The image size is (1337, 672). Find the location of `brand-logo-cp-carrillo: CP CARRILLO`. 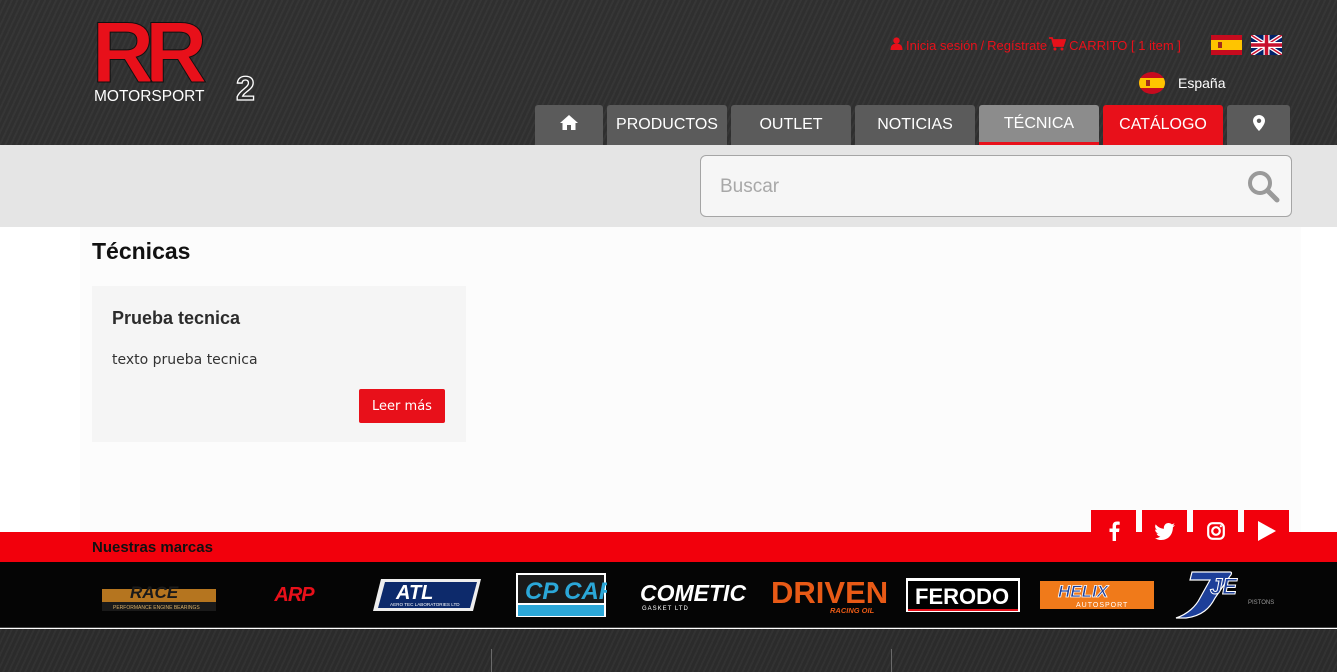

brand-logo-cp-carrillo: CP CARRILLO is located at coordinates (561, 595).